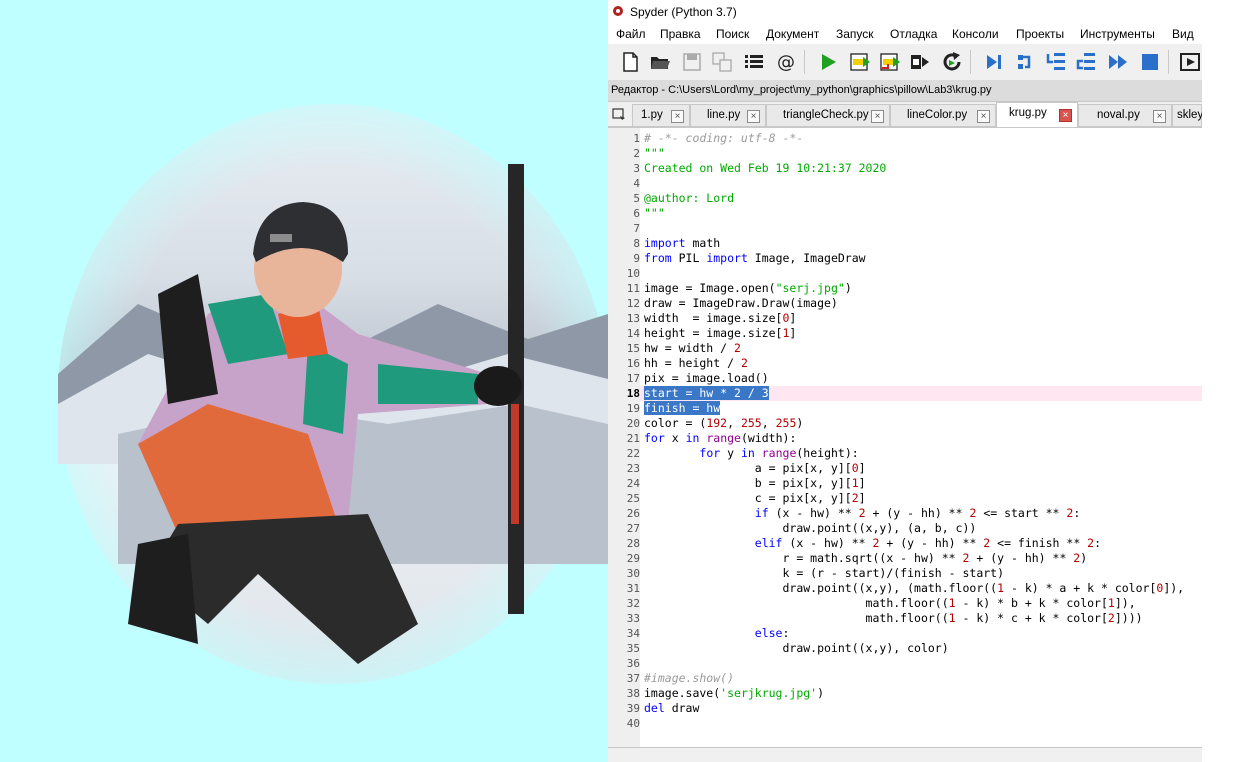 The height and width of the screenshot is (762, 1256). I want to click on line-number: 35, so click(633, 648).